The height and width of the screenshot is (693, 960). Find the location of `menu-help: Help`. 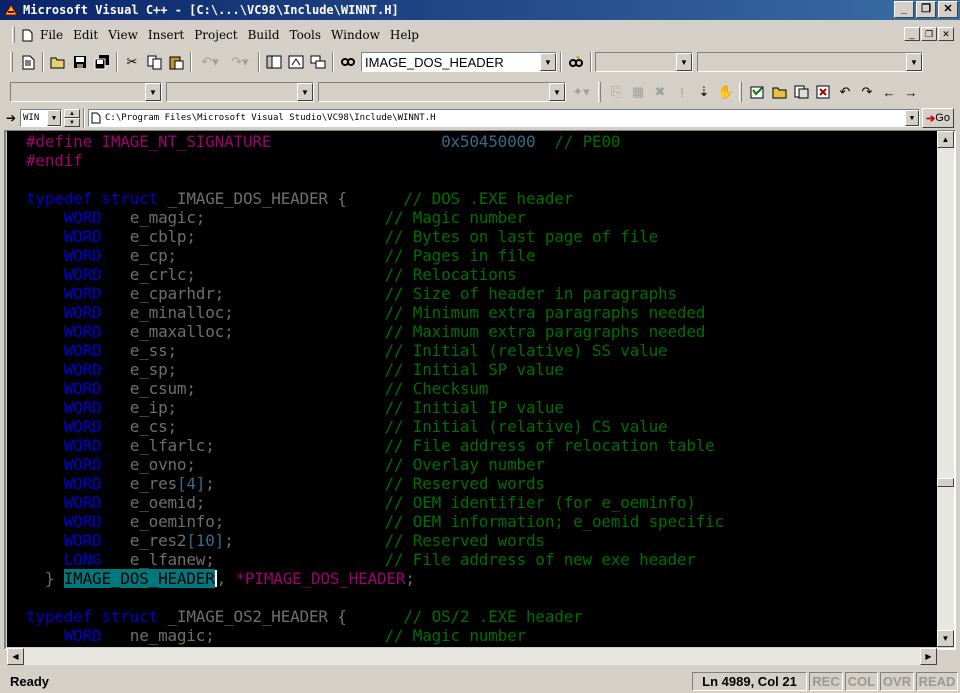

menu-help: Help is located at coordinates (404, 35).